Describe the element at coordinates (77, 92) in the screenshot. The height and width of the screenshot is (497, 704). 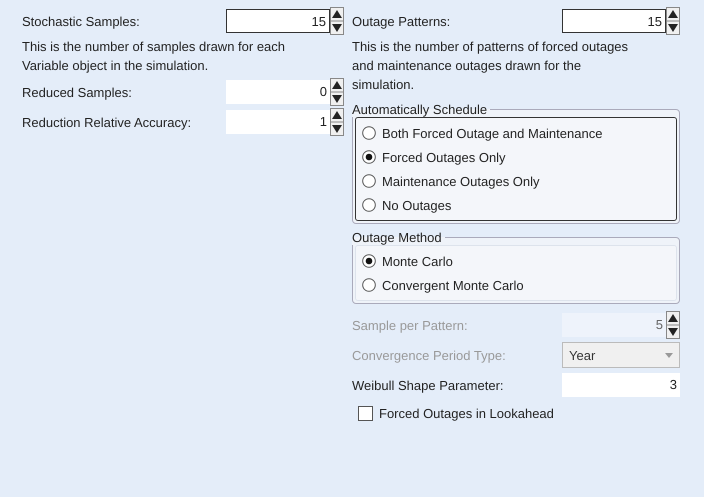
I see `field-label: Reduced Samples:` at that location.